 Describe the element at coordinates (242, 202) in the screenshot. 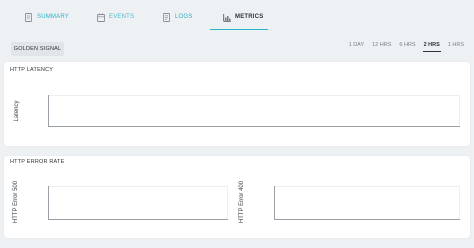

I see `error-400-axis-label: HTTP Error 400` at that location.